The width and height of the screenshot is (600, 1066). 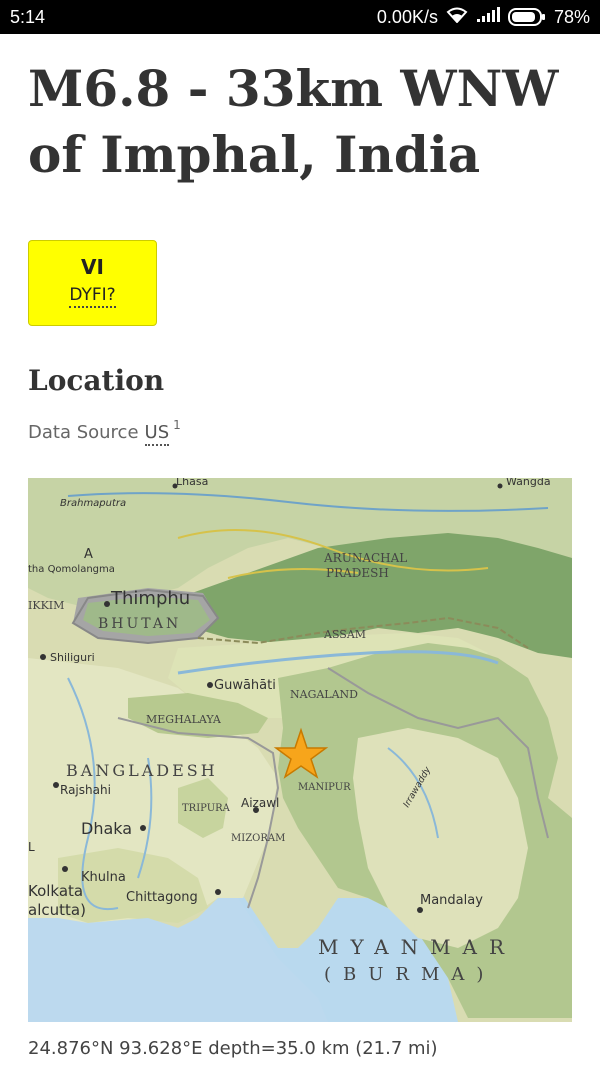 I want to click on map-label-meghalaya: MEGHALAYA, so click(x=184, y=719).